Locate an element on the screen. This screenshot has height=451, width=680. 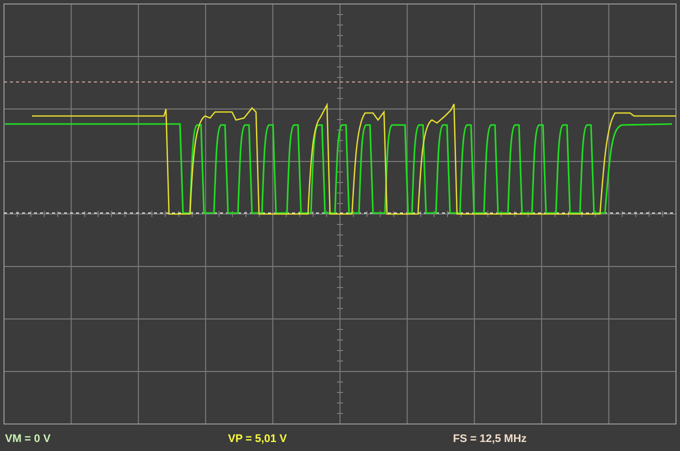
readout-text: FS = 12,5 MHz is located at coordinates (490, 439).